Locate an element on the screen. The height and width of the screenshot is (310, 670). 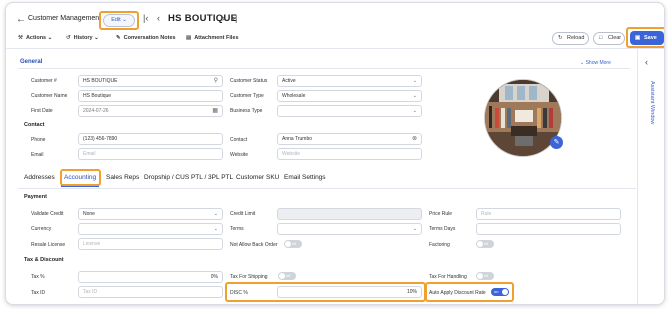
tax-pct-label: Tax % is located at coordinates (38, 277).